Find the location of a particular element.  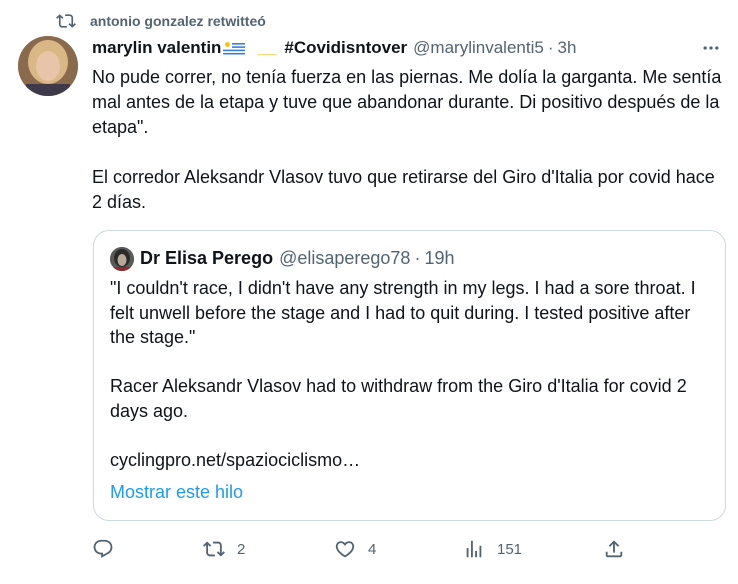

reply-icon is located at coordinates (103, 548).